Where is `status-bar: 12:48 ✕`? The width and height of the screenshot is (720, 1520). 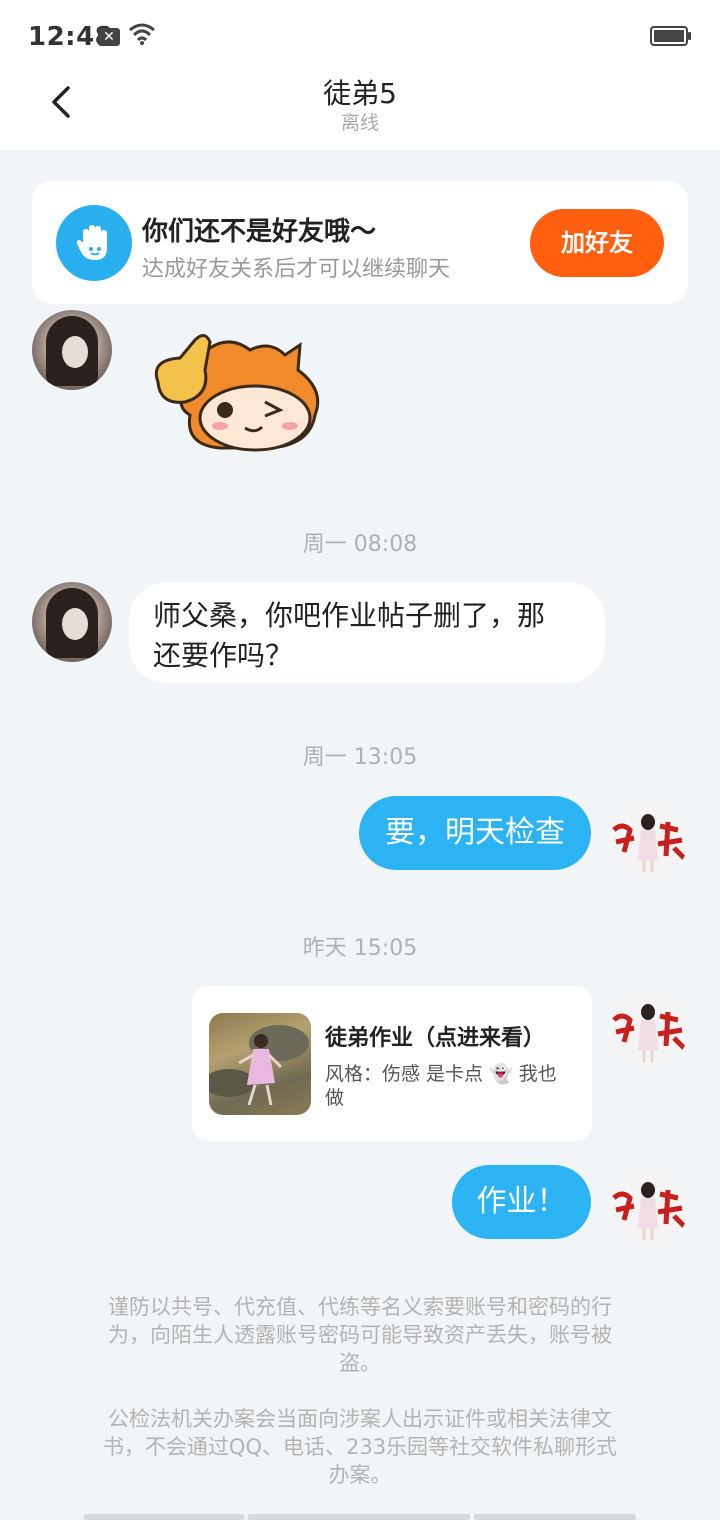
status-bar: 12:48 ✕ is located at coordinates (360, 36).